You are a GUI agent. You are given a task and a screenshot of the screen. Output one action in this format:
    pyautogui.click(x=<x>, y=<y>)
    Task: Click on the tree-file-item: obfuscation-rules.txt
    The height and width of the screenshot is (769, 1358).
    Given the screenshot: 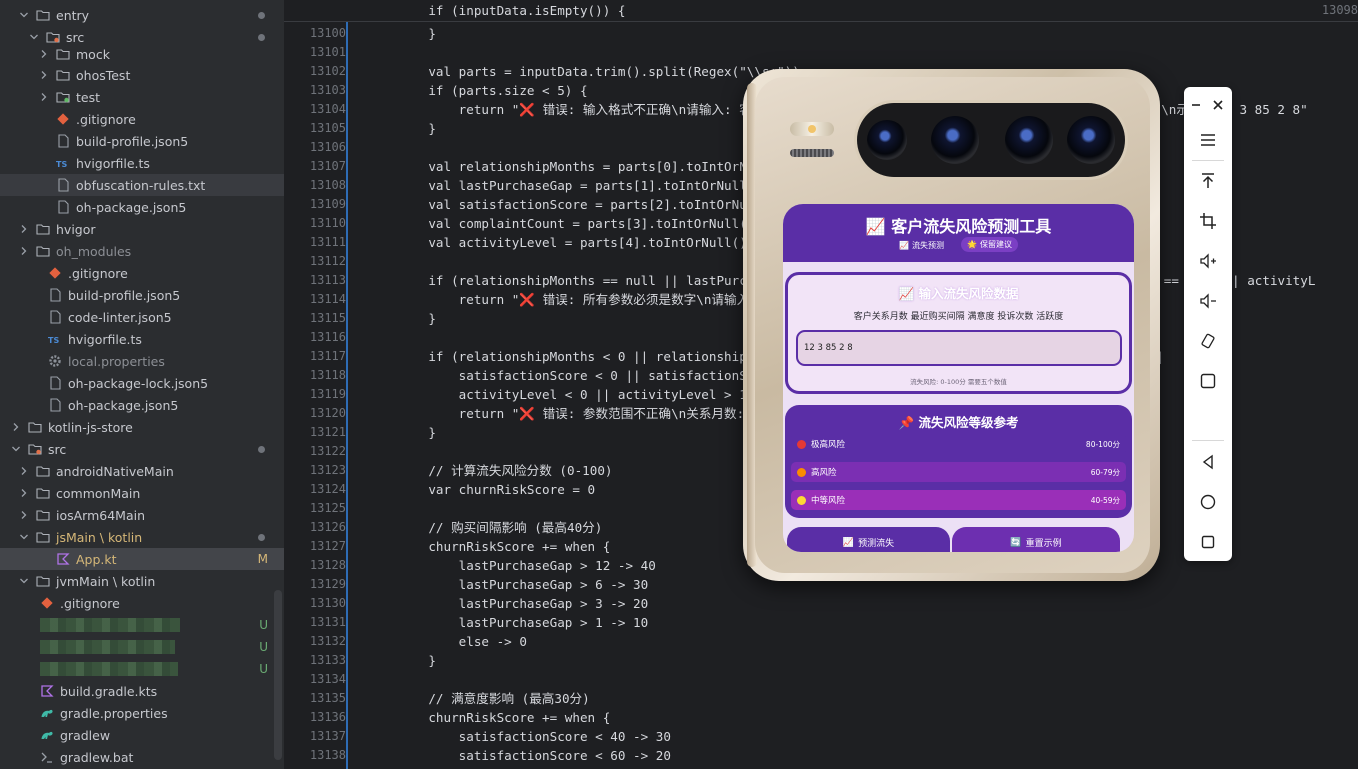 What is the action you would take?
    pyautogui.click(x=142, y=185)
    